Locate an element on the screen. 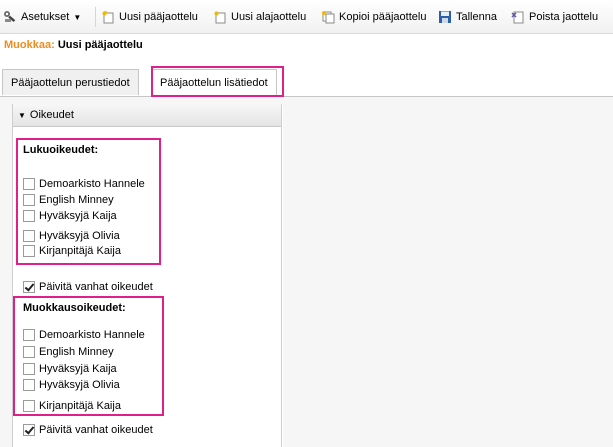  edit-rights-user: Demoarkisto Hannele is located at coordinates (84, 335).